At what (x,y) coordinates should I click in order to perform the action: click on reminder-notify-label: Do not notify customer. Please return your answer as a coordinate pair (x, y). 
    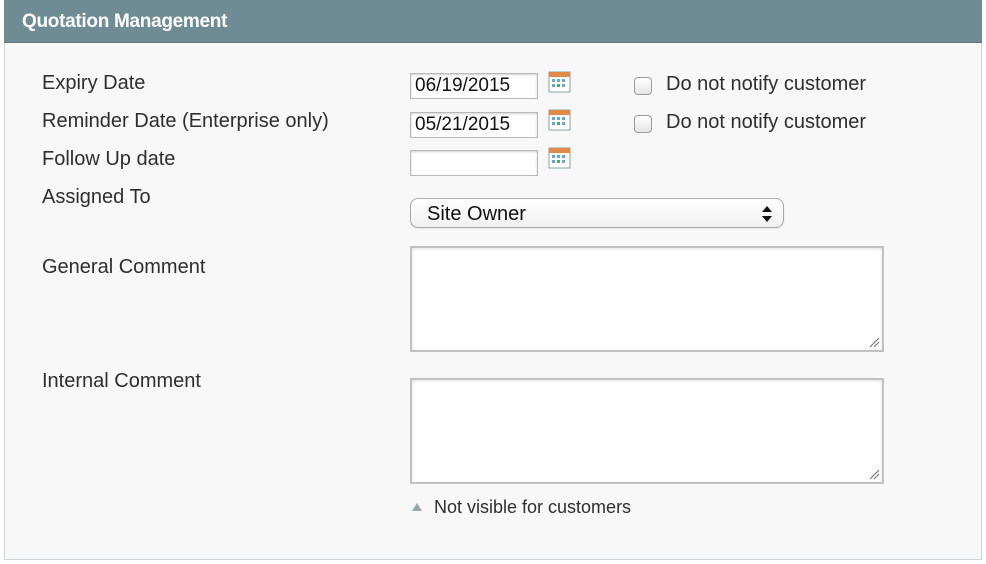
    Looking at the image, I should click on (766, 122).